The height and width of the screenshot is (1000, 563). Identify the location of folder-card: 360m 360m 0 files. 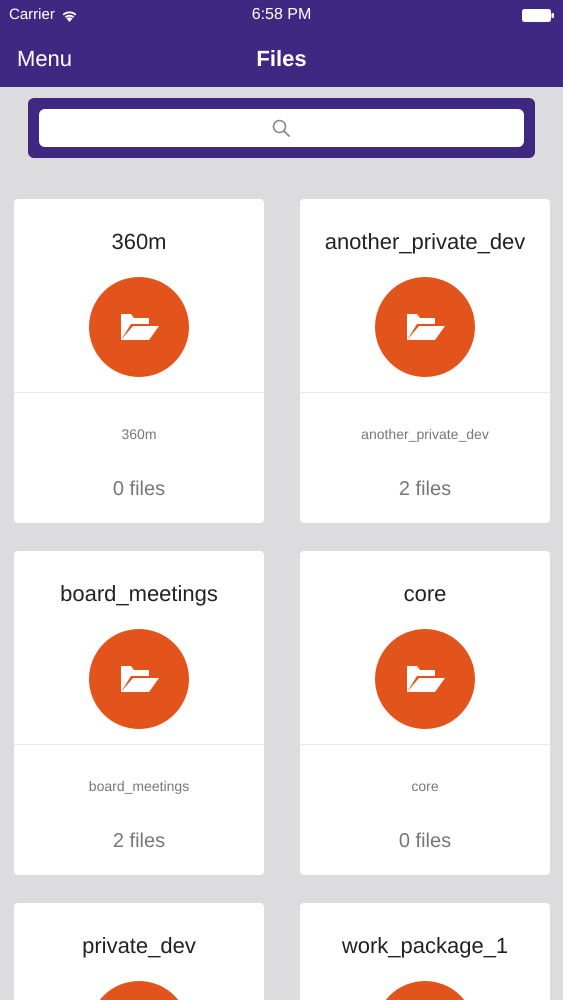
(139, 361).